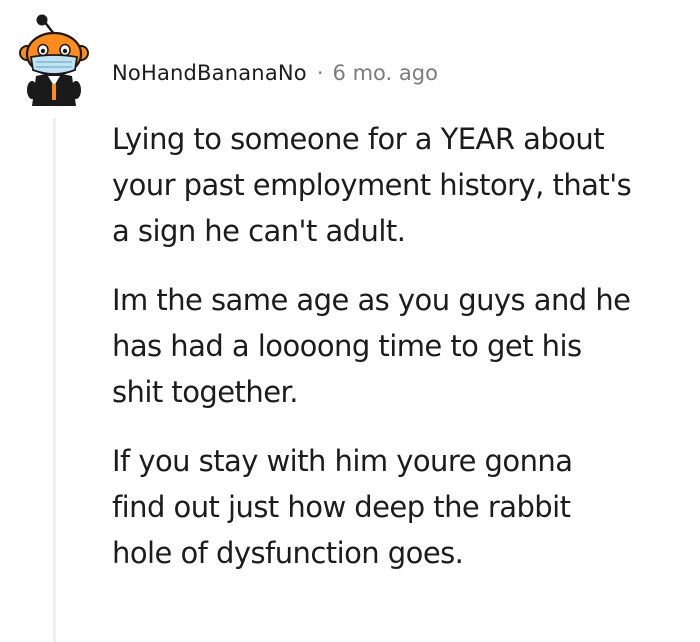  I want to click on comment-line: If you stay with him youre gonna, so click(342, 461).